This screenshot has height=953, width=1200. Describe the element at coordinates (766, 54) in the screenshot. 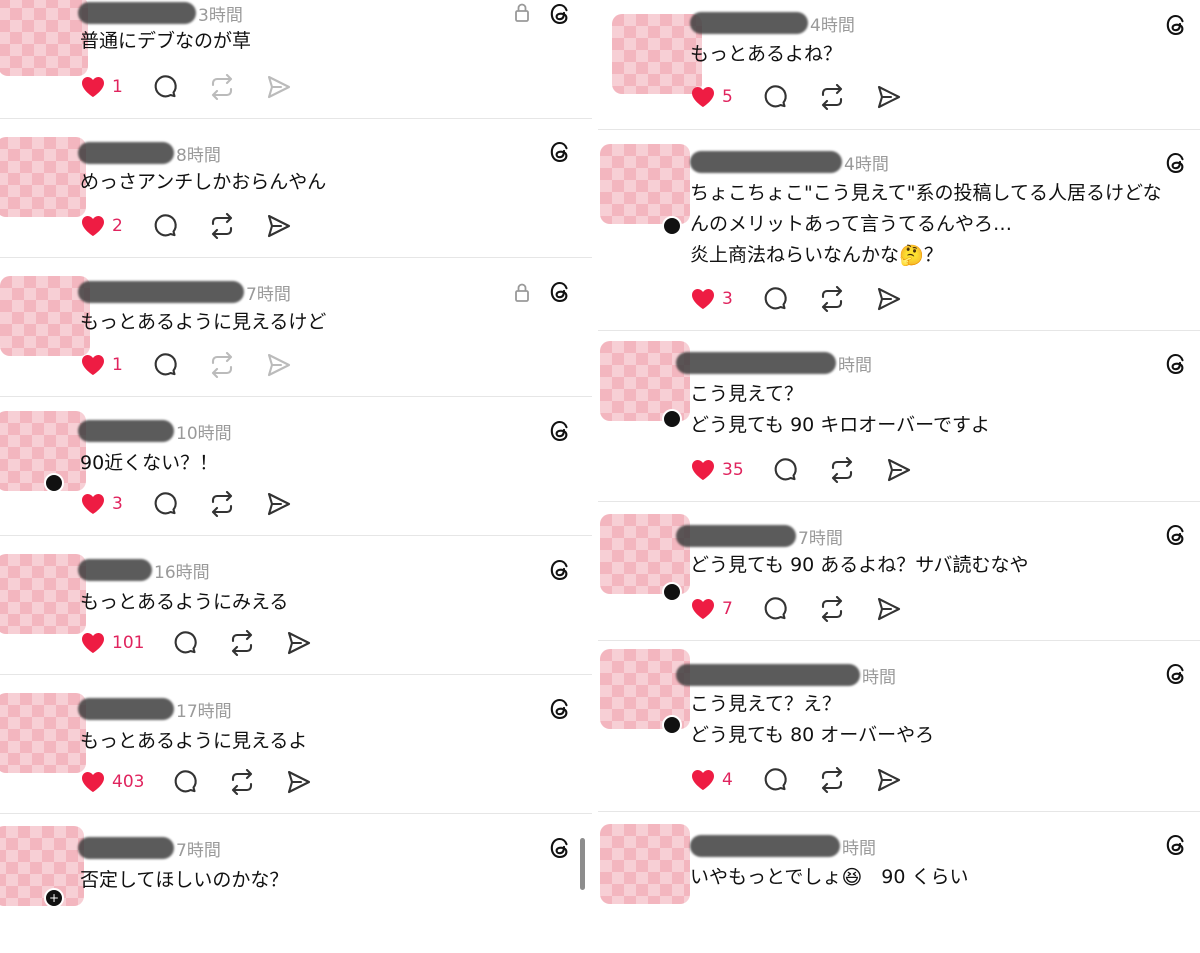

I see `post-text-line: もっとあるよね？` at that location.